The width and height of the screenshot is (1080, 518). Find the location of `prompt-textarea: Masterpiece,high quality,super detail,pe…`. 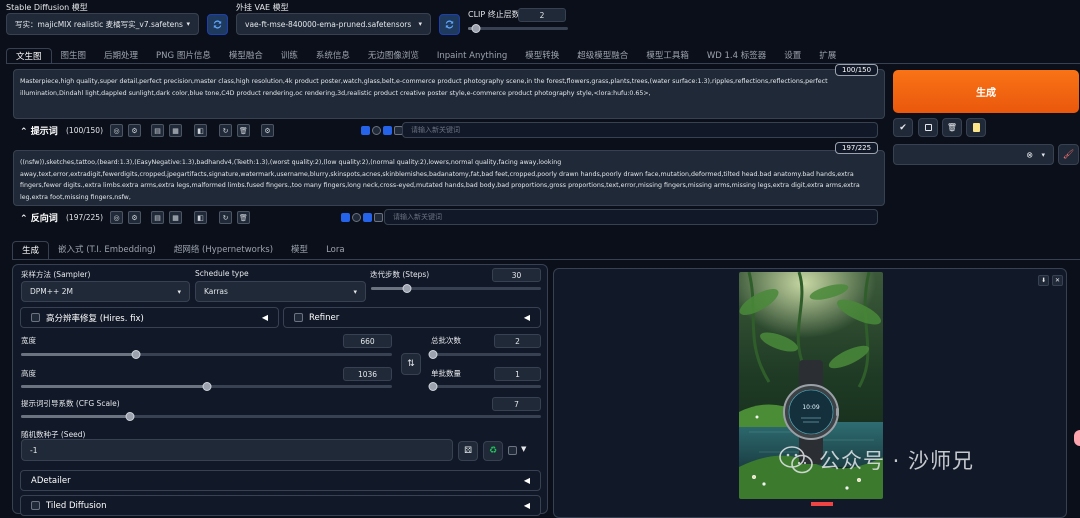

prompt-textarea: Masterpiece,high quality,super detail,pe… is located at coordinates (449, 94).